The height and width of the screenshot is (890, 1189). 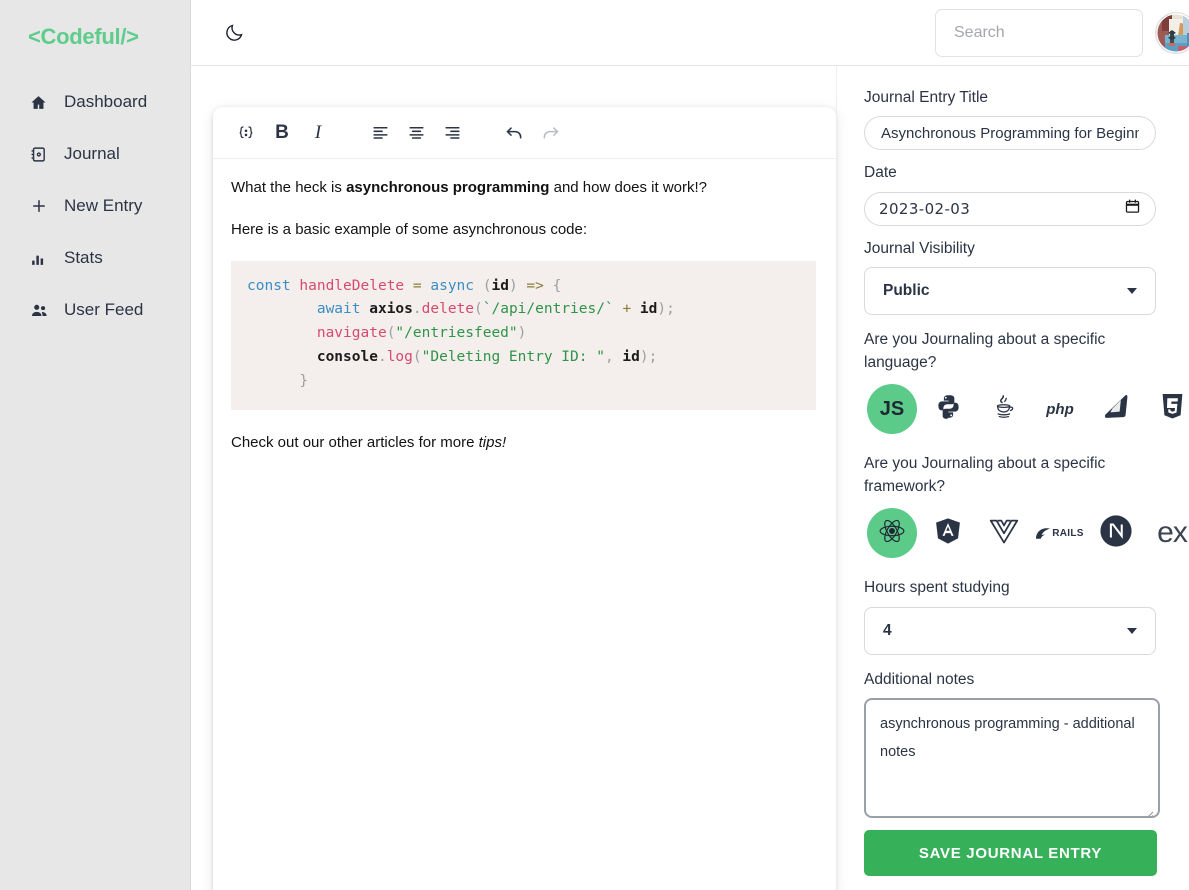 What do you see at coordinates (550, 133) in the screenshot?
I see `redo-icon` at bounding box center [550, 133].